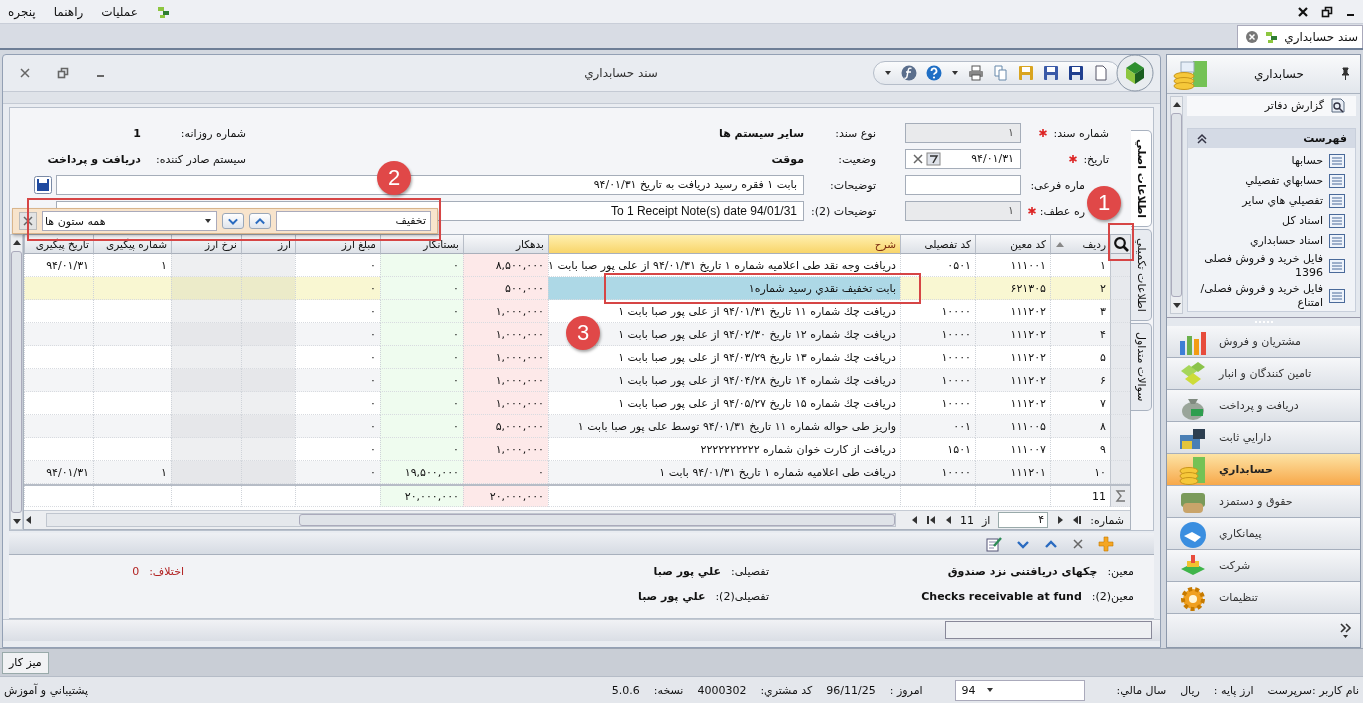  What do you see at coordinates (212, 133) in the screenshot?
I see `field-label: شماره روزانه:` at bounding box center [212, 133].